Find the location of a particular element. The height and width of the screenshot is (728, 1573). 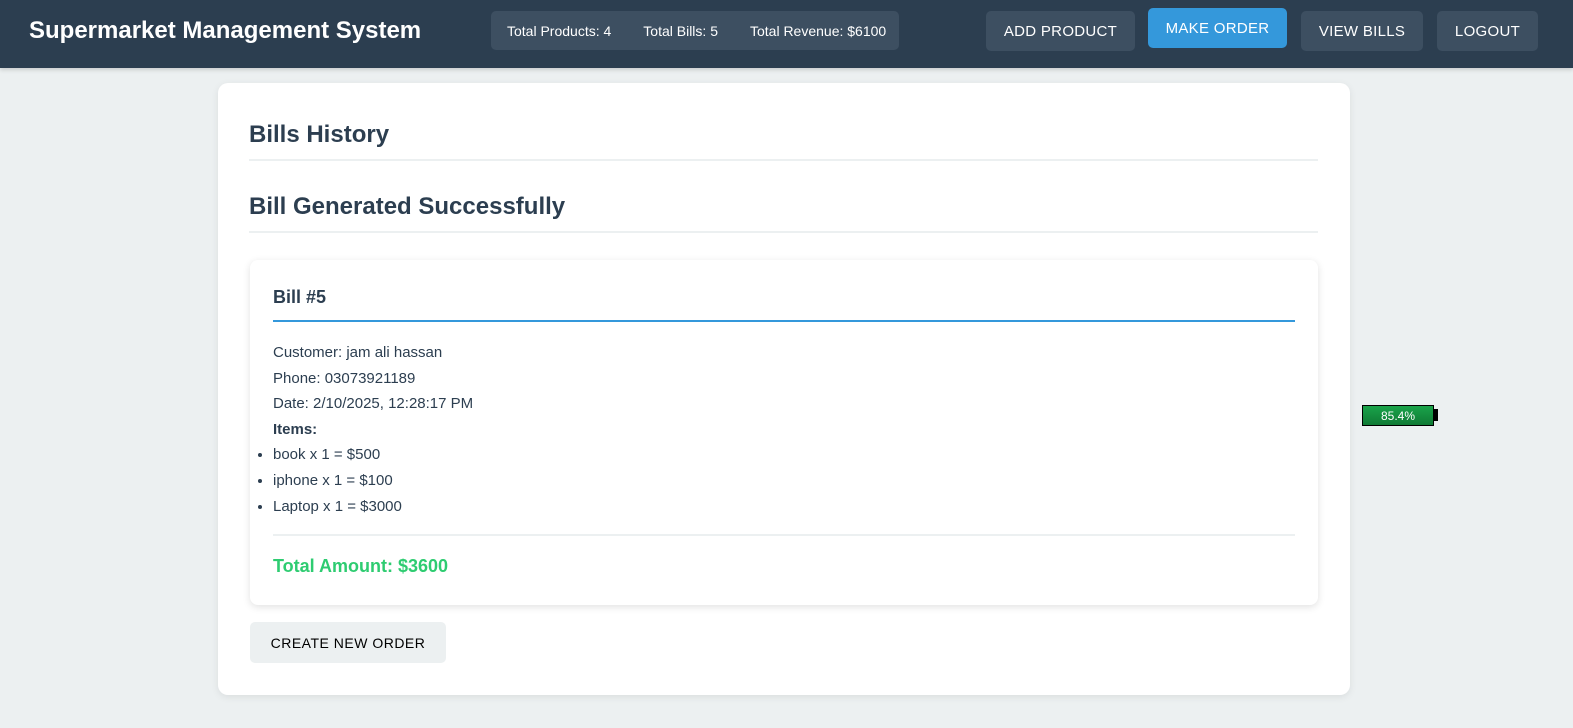

view-bills-button: VIEW BILLS is located at coordinates (1362, 31).